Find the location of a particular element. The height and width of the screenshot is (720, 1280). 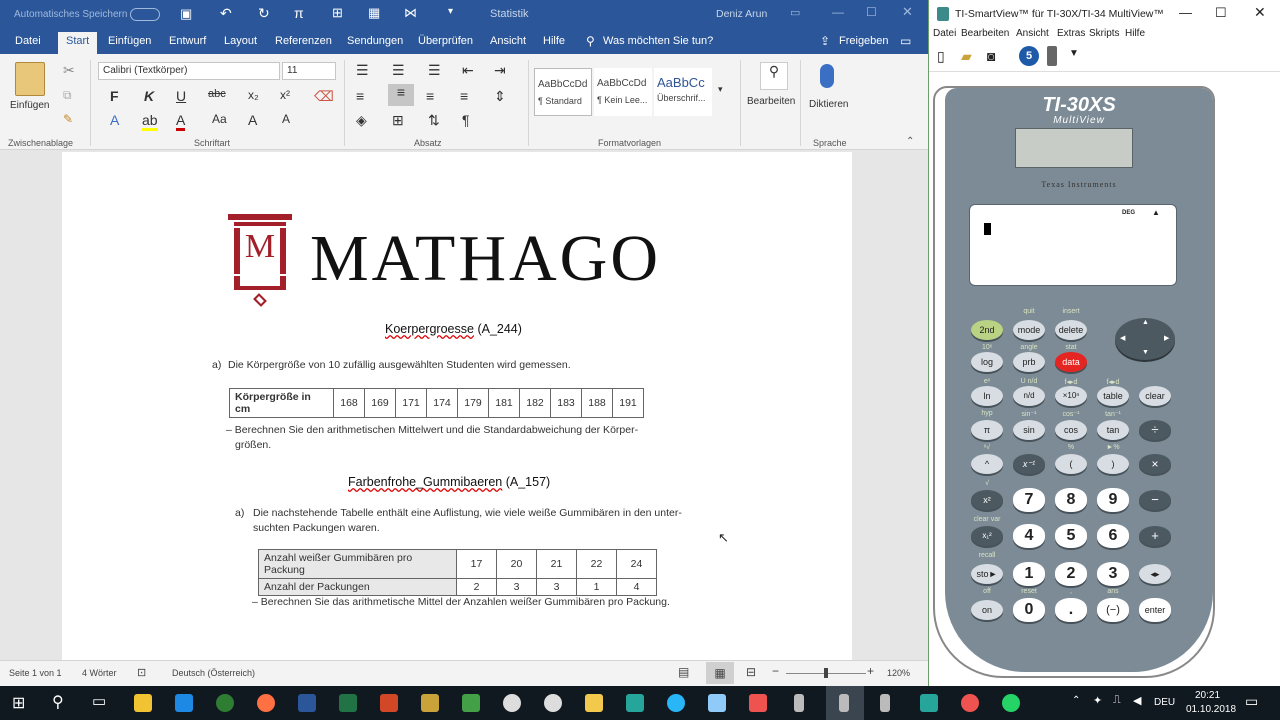

excel-icon is located at coordinates (348, 703).